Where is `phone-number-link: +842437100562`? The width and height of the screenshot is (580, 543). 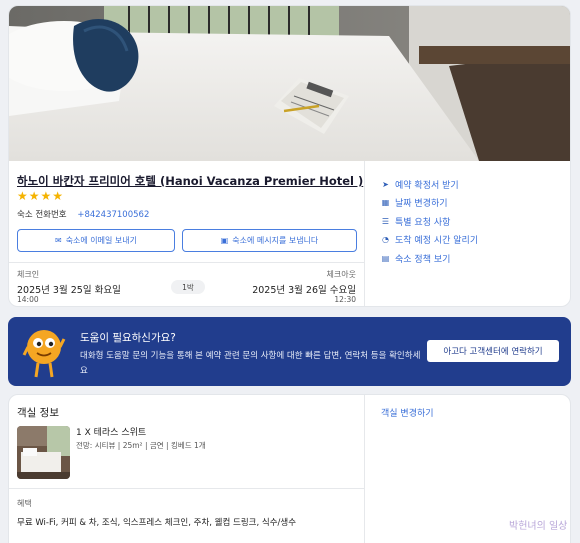 phone-number-link: +842437100562 is located at coordinates (113, 215).